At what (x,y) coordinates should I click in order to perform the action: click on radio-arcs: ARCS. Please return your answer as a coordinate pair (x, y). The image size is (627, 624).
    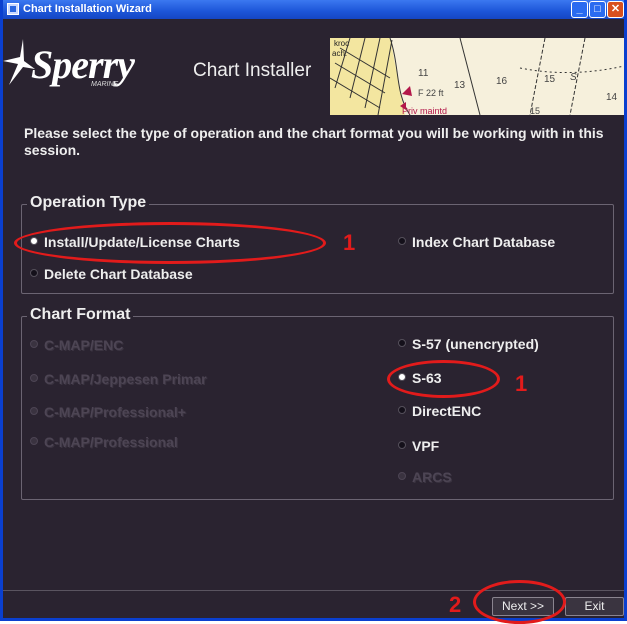
    Looking at the image, I should click on (425, 477).